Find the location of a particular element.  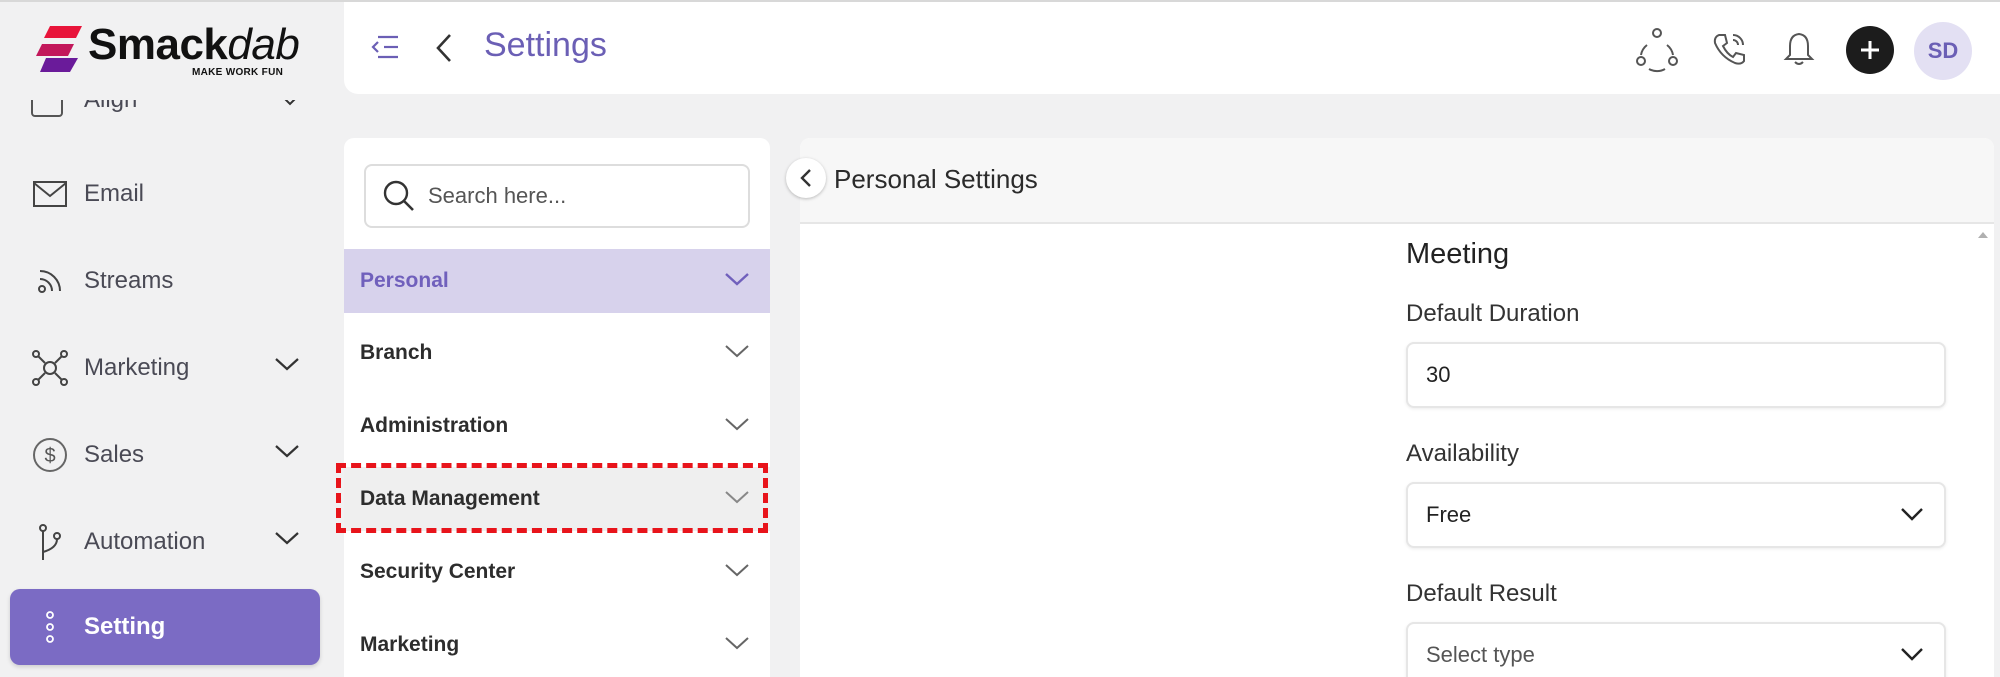

logo-brand: Smack is located at coordinates (158, 44).